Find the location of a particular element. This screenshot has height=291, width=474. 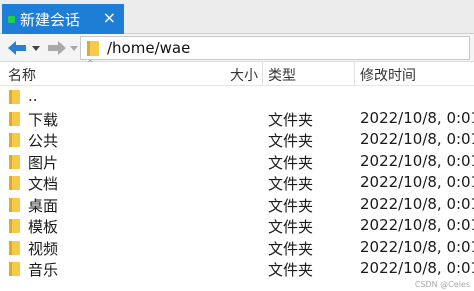

list-item: 公共 文件夹 2022/10/8, 0:01 is located at coordinates (237, 140).